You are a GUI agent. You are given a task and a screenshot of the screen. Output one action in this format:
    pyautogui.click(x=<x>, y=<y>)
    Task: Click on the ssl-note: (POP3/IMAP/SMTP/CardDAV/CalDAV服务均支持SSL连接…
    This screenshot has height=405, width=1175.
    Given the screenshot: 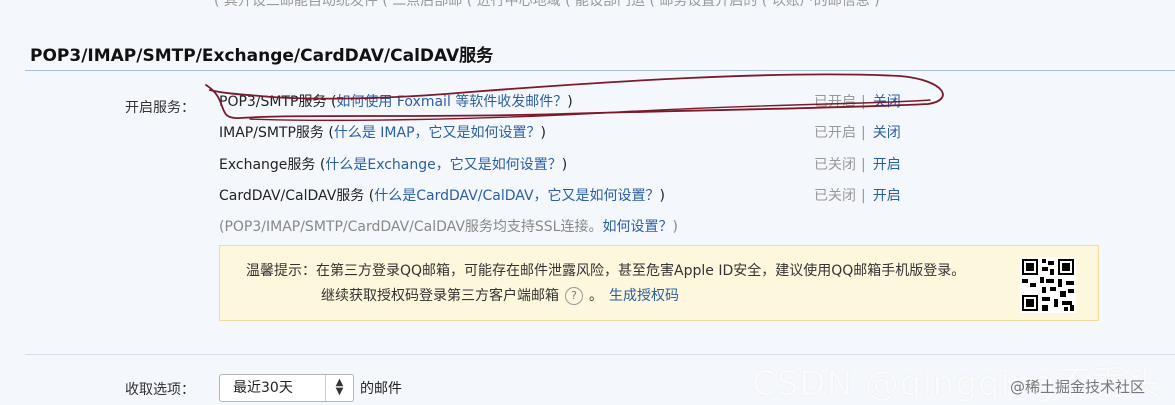 What is the action you would take?
    pyautogui.click(x=448, y=227)
    